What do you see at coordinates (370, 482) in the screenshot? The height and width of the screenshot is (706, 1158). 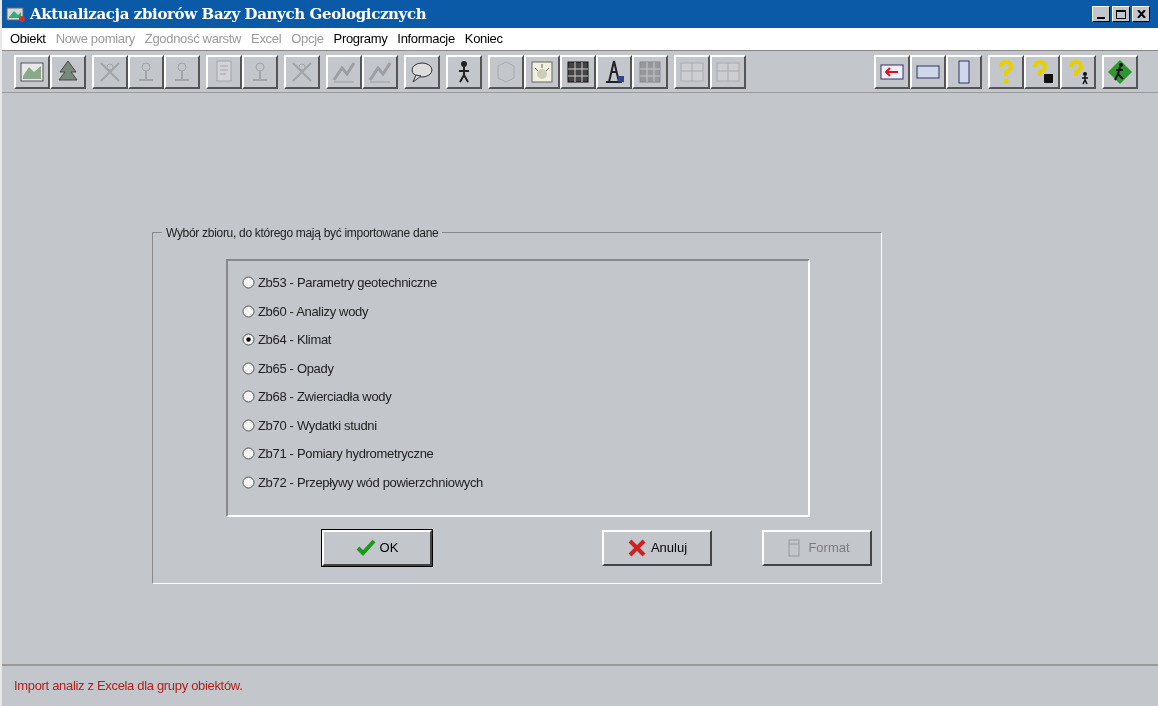 I see `radio-label: Zb72 - Przepływy wód powierzchniowych` at bounding box center [370, 482].